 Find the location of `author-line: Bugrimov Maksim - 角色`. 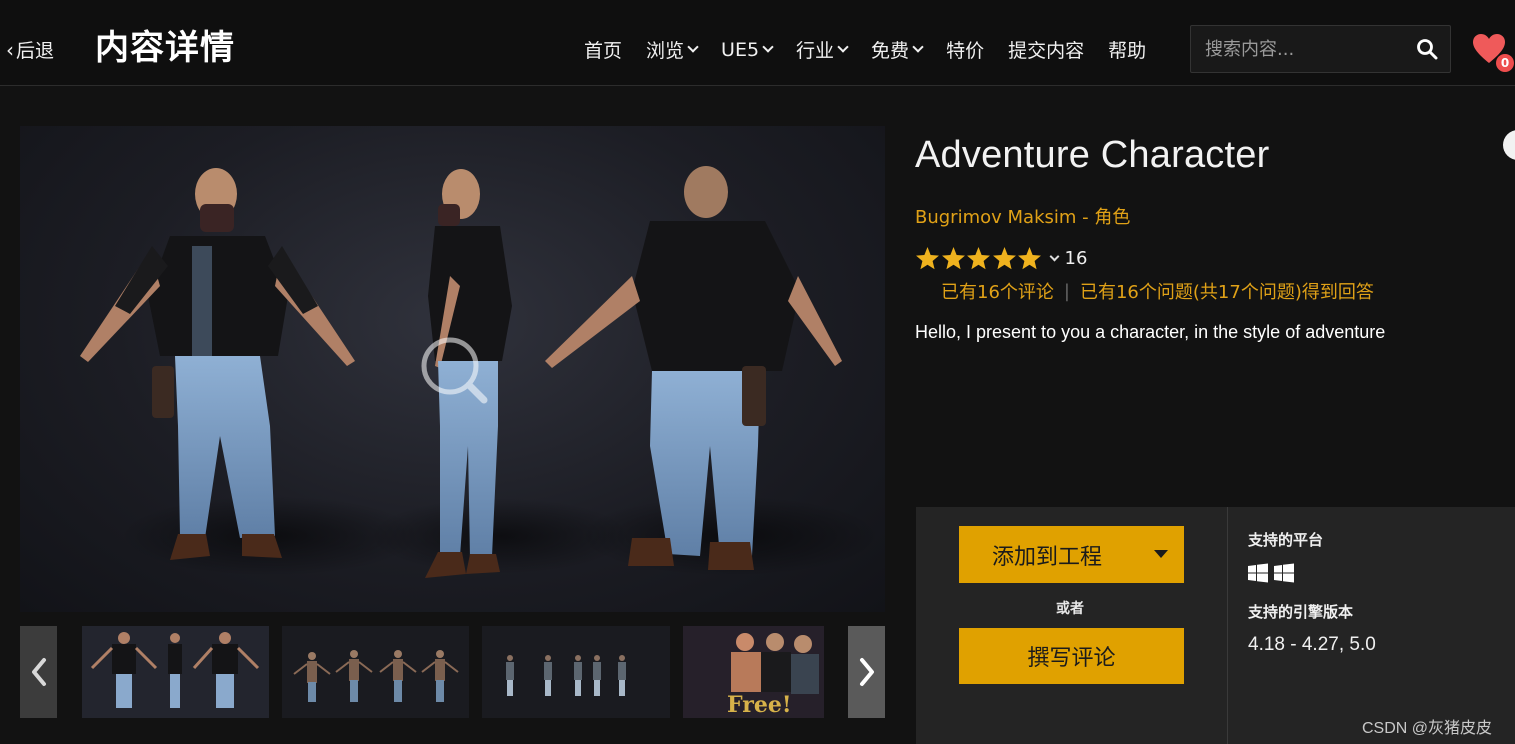

author-line: Bugrimov Maksim - 角色 is located at coordinates (1022, 216).